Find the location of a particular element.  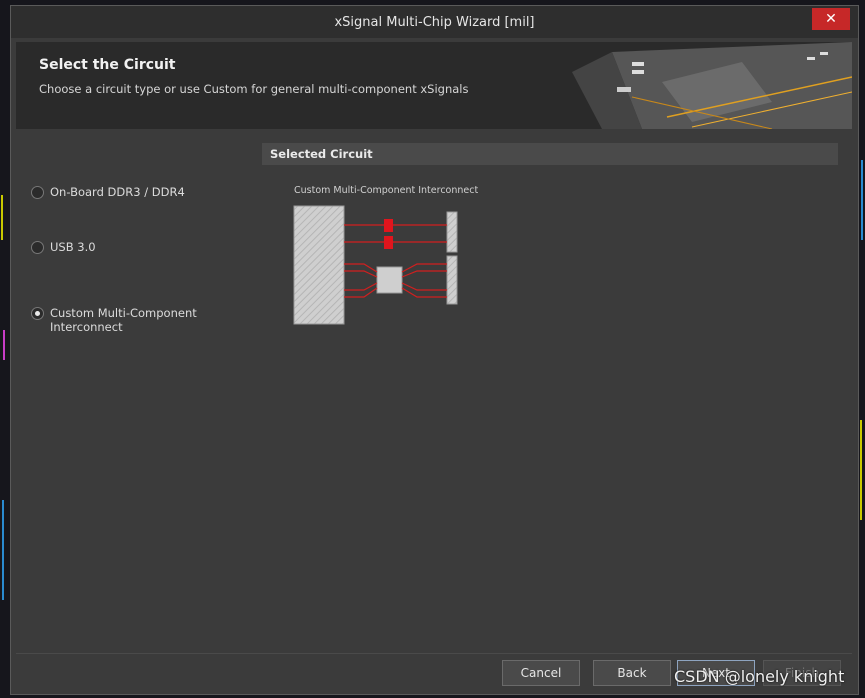

option-custom: Custom Multi-Component Interconnect is located at coordinates (123, 320).